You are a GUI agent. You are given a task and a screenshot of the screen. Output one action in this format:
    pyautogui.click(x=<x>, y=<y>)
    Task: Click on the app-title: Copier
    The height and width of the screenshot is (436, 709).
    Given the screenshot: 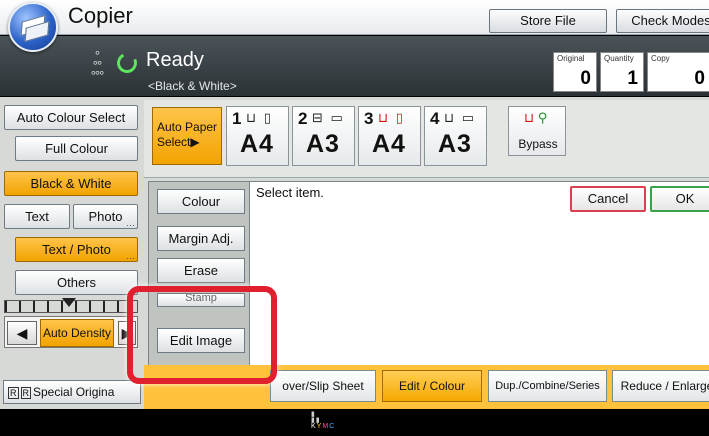 What is the action you would take?
    pyautogui.click(x=100, y=15)
    